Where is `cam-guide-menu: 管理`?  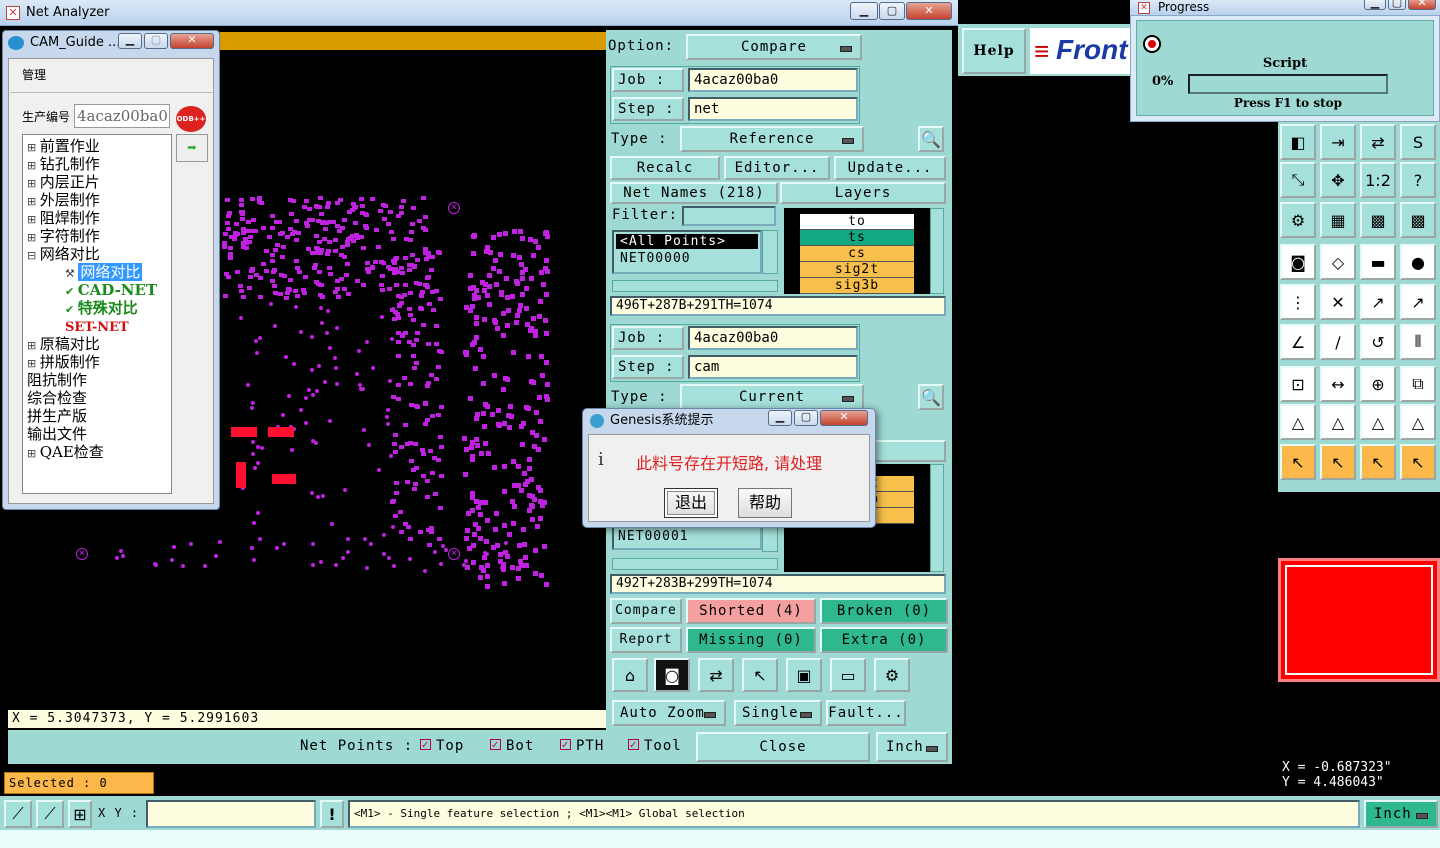 cam-guide-menu: 管理 is located at coordinates (34, 74).